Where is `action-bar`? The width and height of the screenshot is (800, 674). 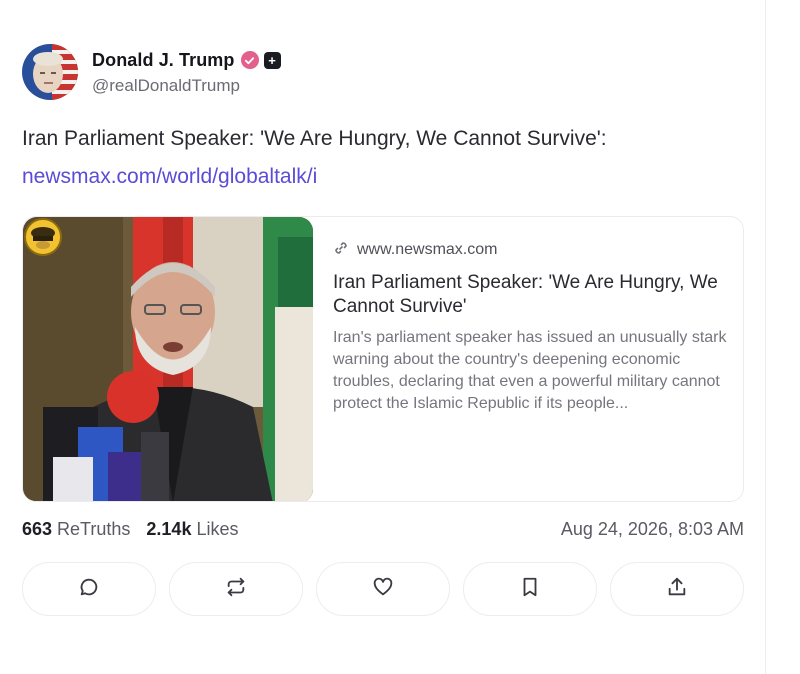 action-bar is located at coordinates (383, 590).